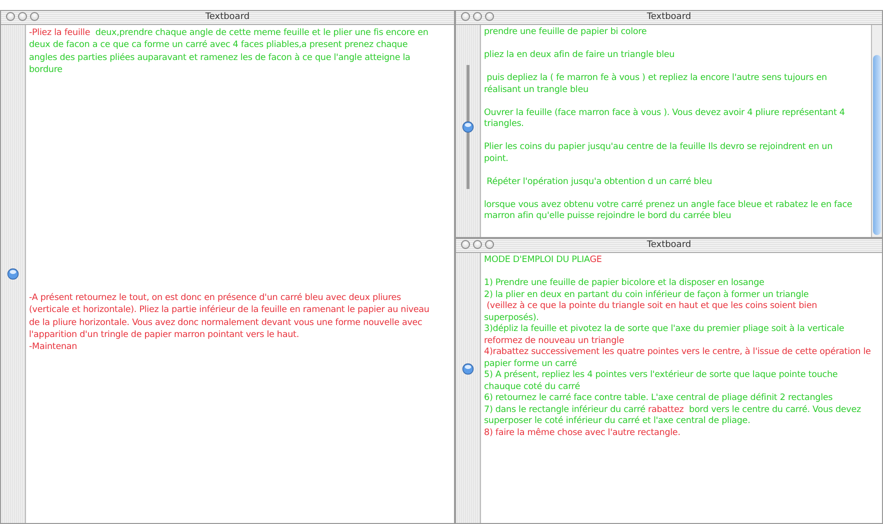 The image size is (883, 524). I want to click on text-run: 8) faire la même chose avec l'autre rectangle., so click(582, 433).